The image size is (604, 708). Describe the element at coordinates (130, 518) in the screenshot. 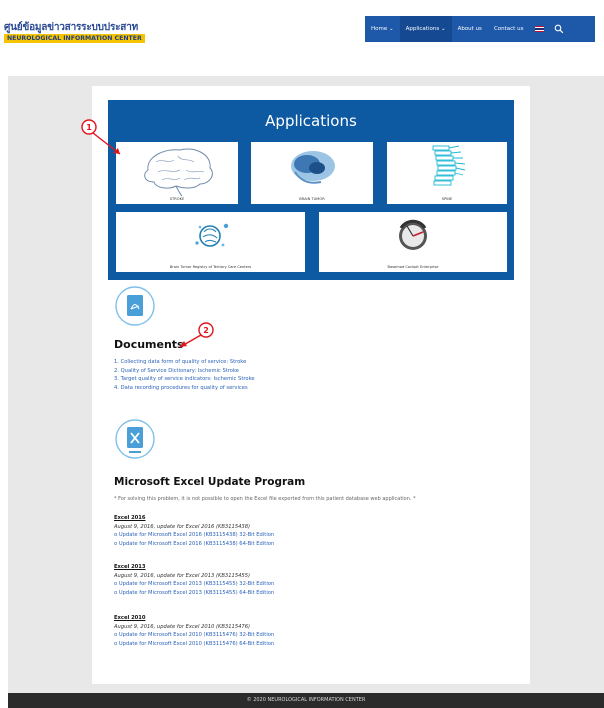

I see `excel-group-title: Excel 2016` at that location.